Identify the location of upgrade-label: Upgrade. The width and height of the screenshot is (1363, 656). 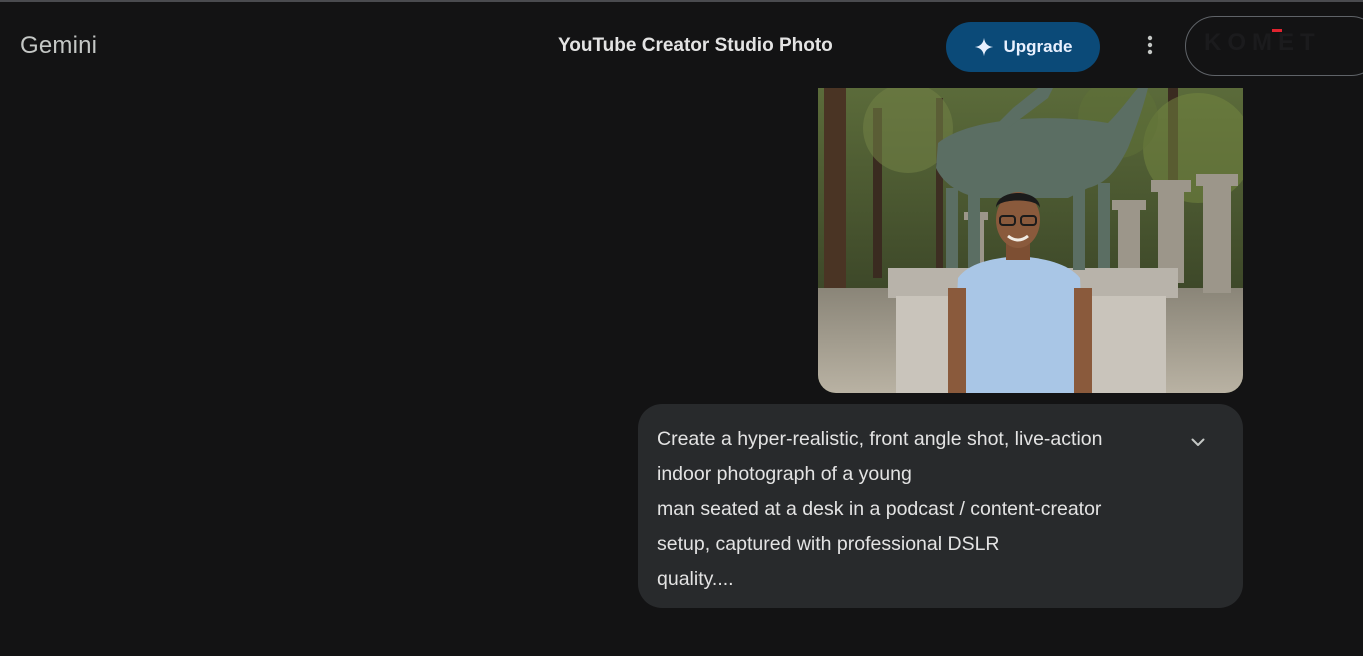
(1038, 46).